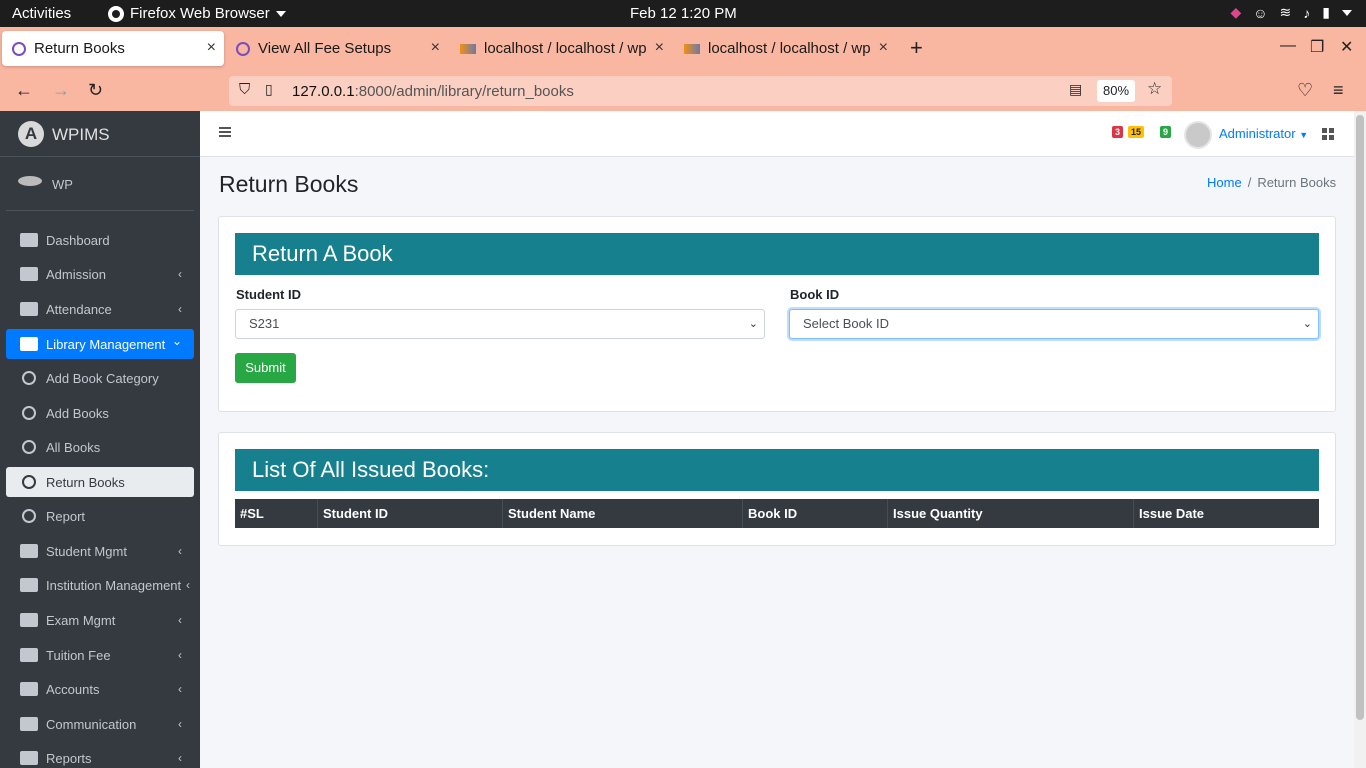 The height and width of the screenshot is (768, 1366). Describe the element at coordinates (100, 655) in the screenshot. I see `sidebar-item-tuition-fee: Tuition Fee ‹` at that location.